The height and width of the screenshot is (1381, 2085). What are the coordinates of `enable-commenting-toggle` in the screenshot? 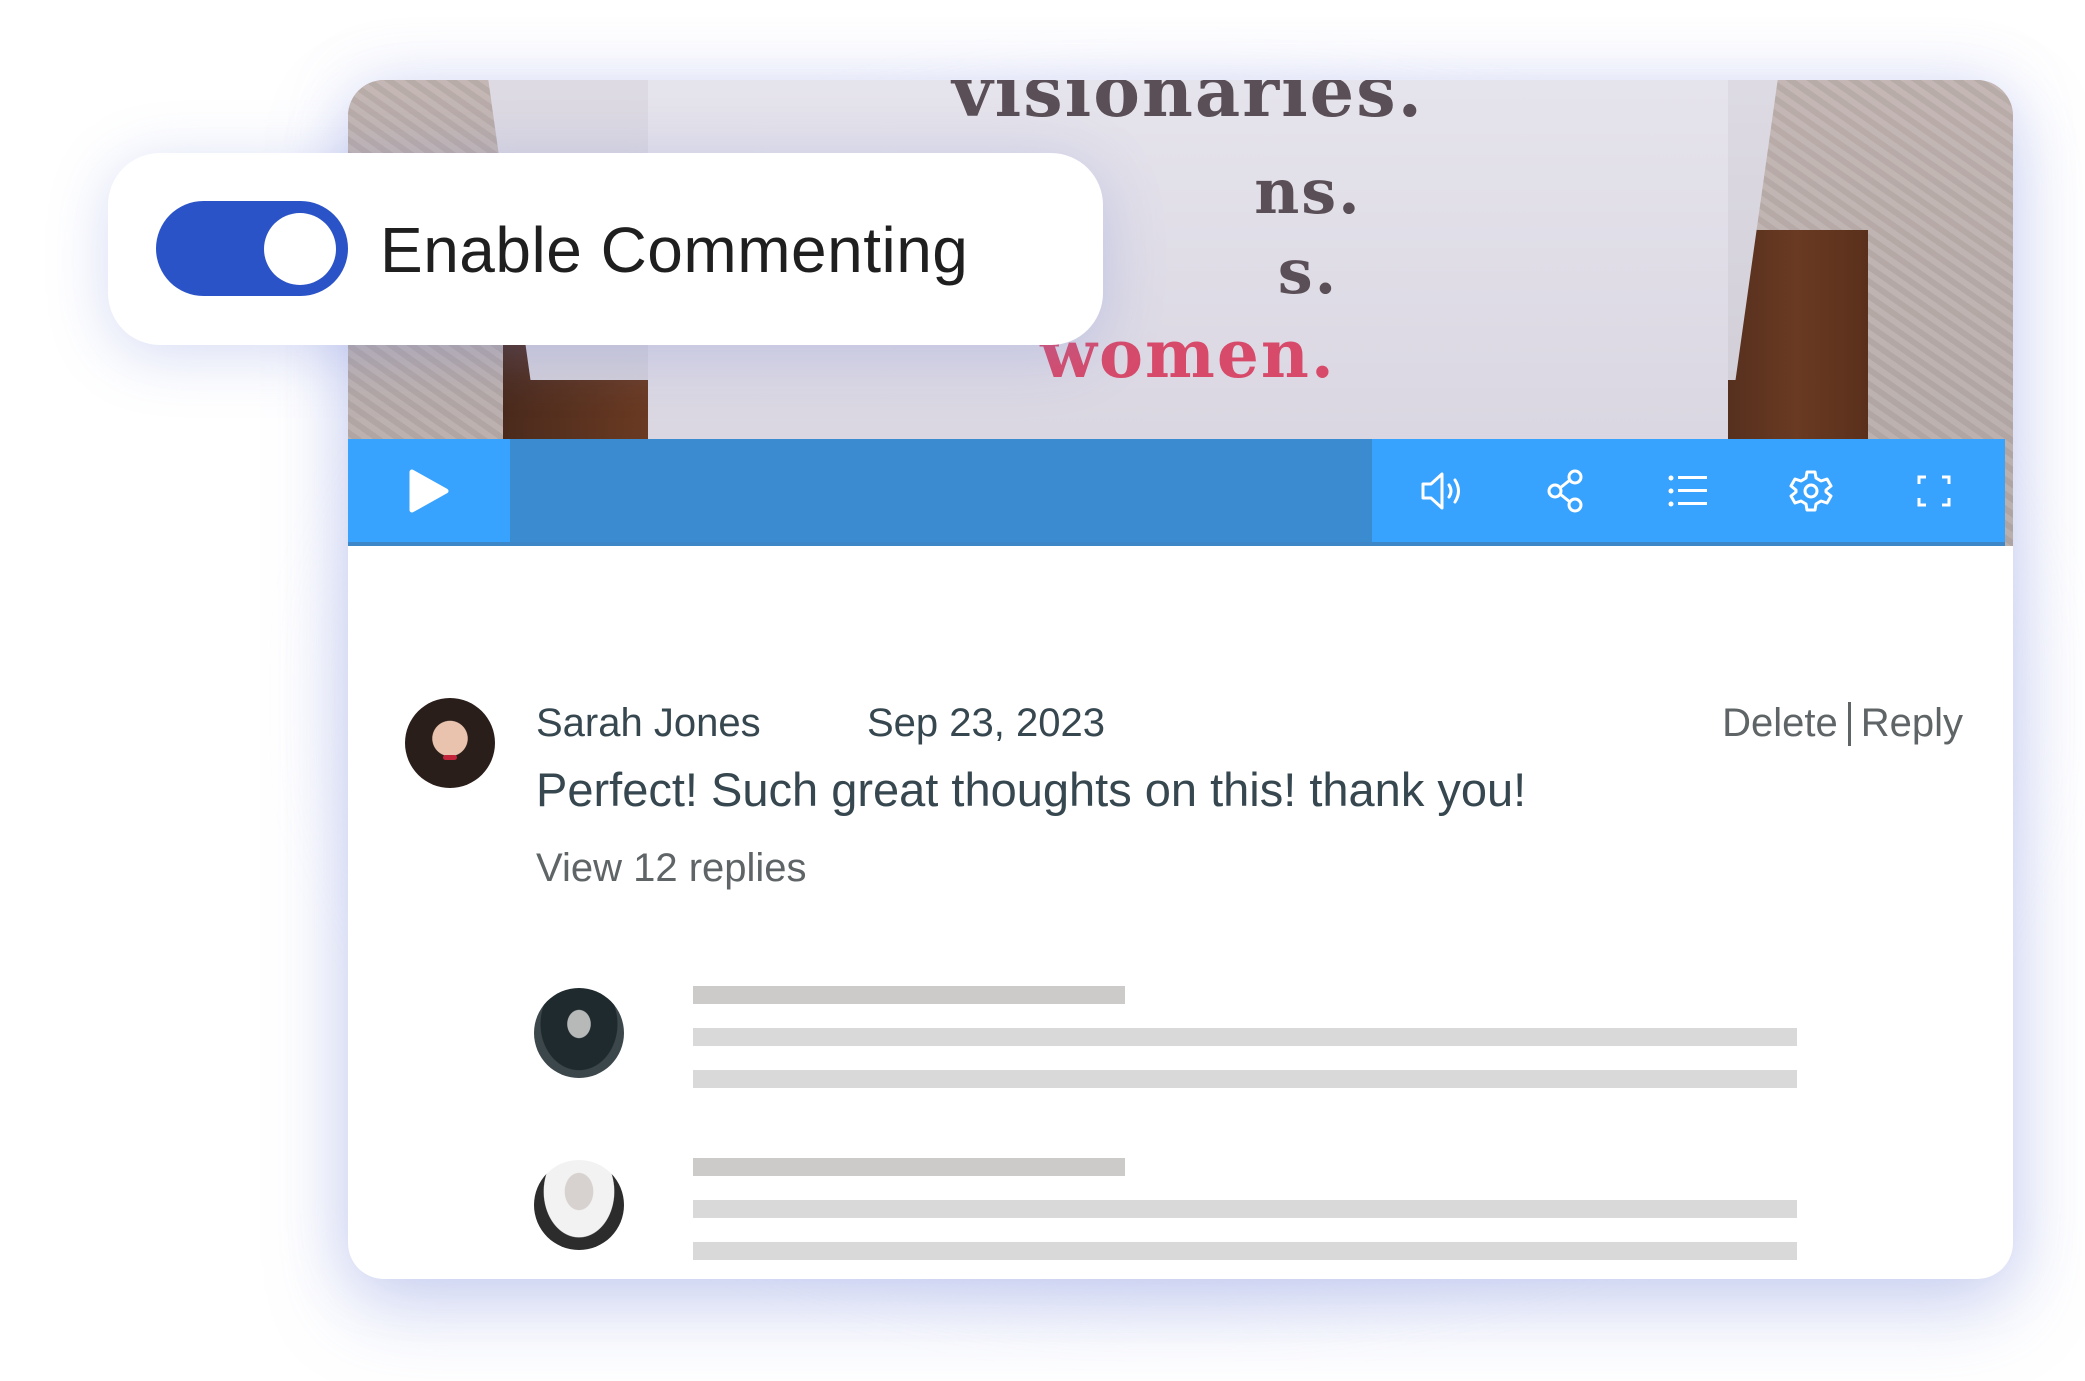 It's located at (252, 248).